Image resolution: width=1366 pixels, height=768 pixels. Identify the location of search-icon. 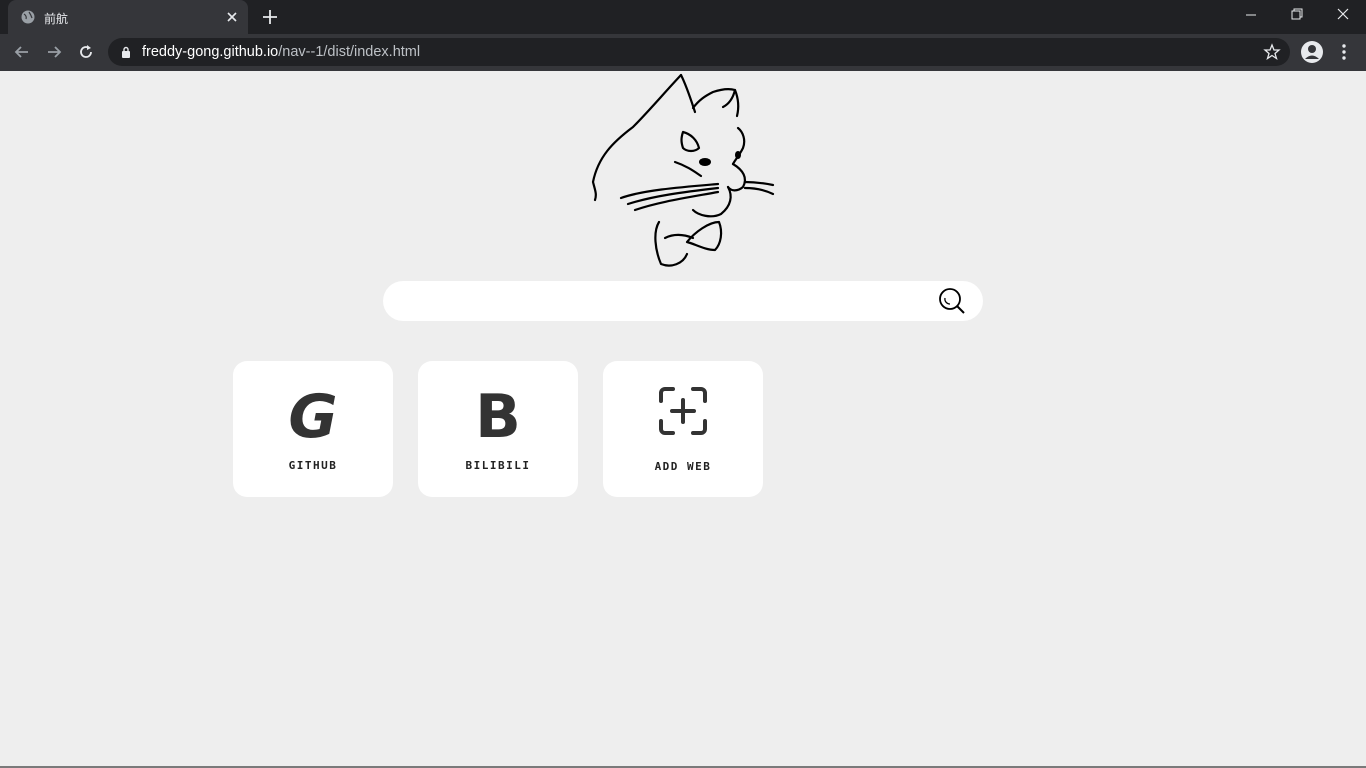
(952, 301).